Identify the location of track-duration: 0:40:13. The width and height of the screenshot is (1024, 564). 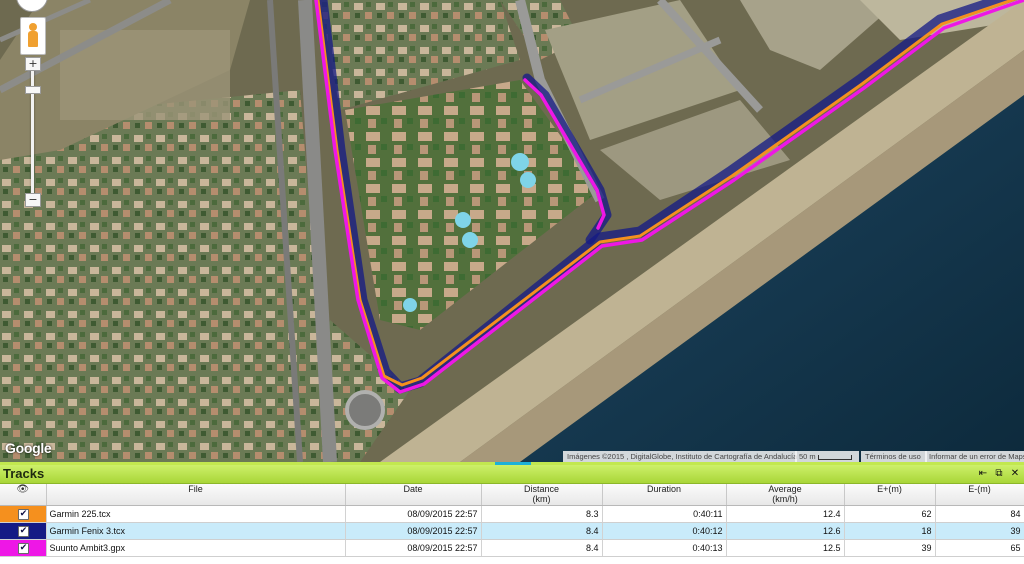
(664, 548).